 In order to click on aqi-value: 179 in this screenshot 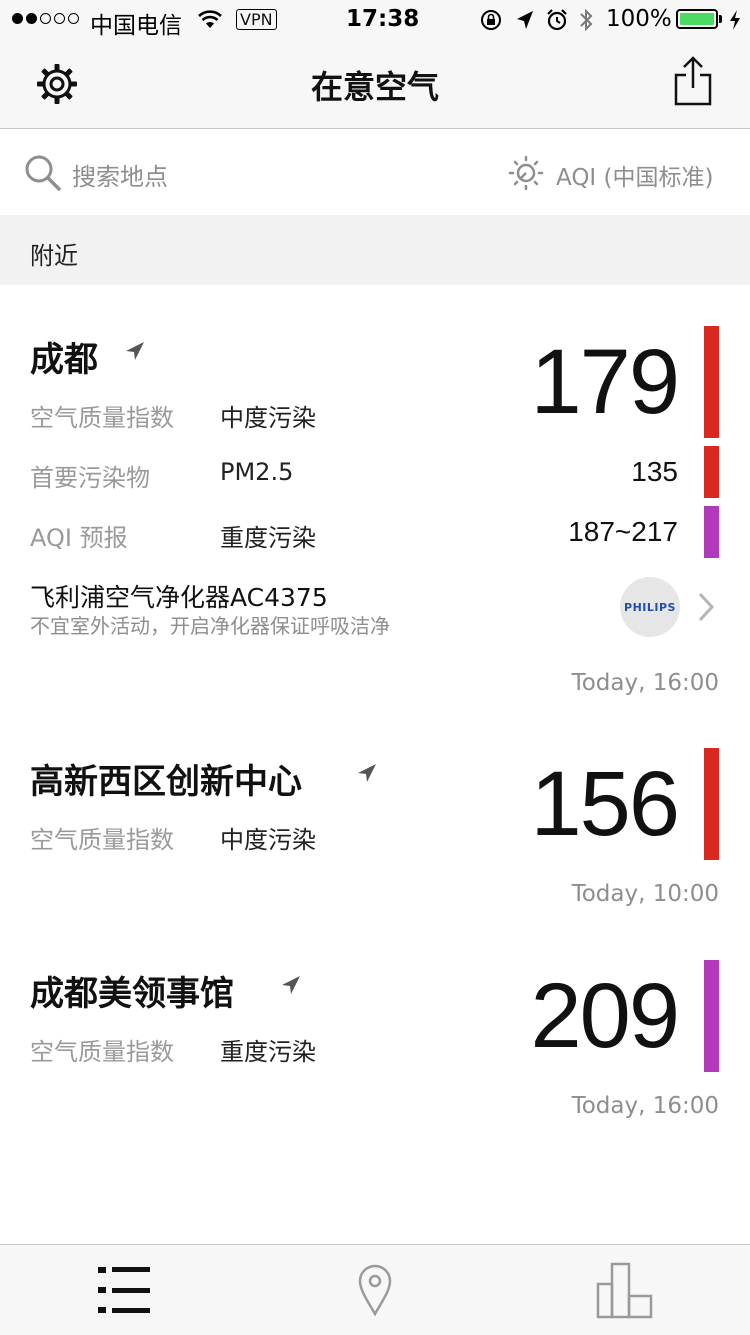, I will do `click(605, 382)`.